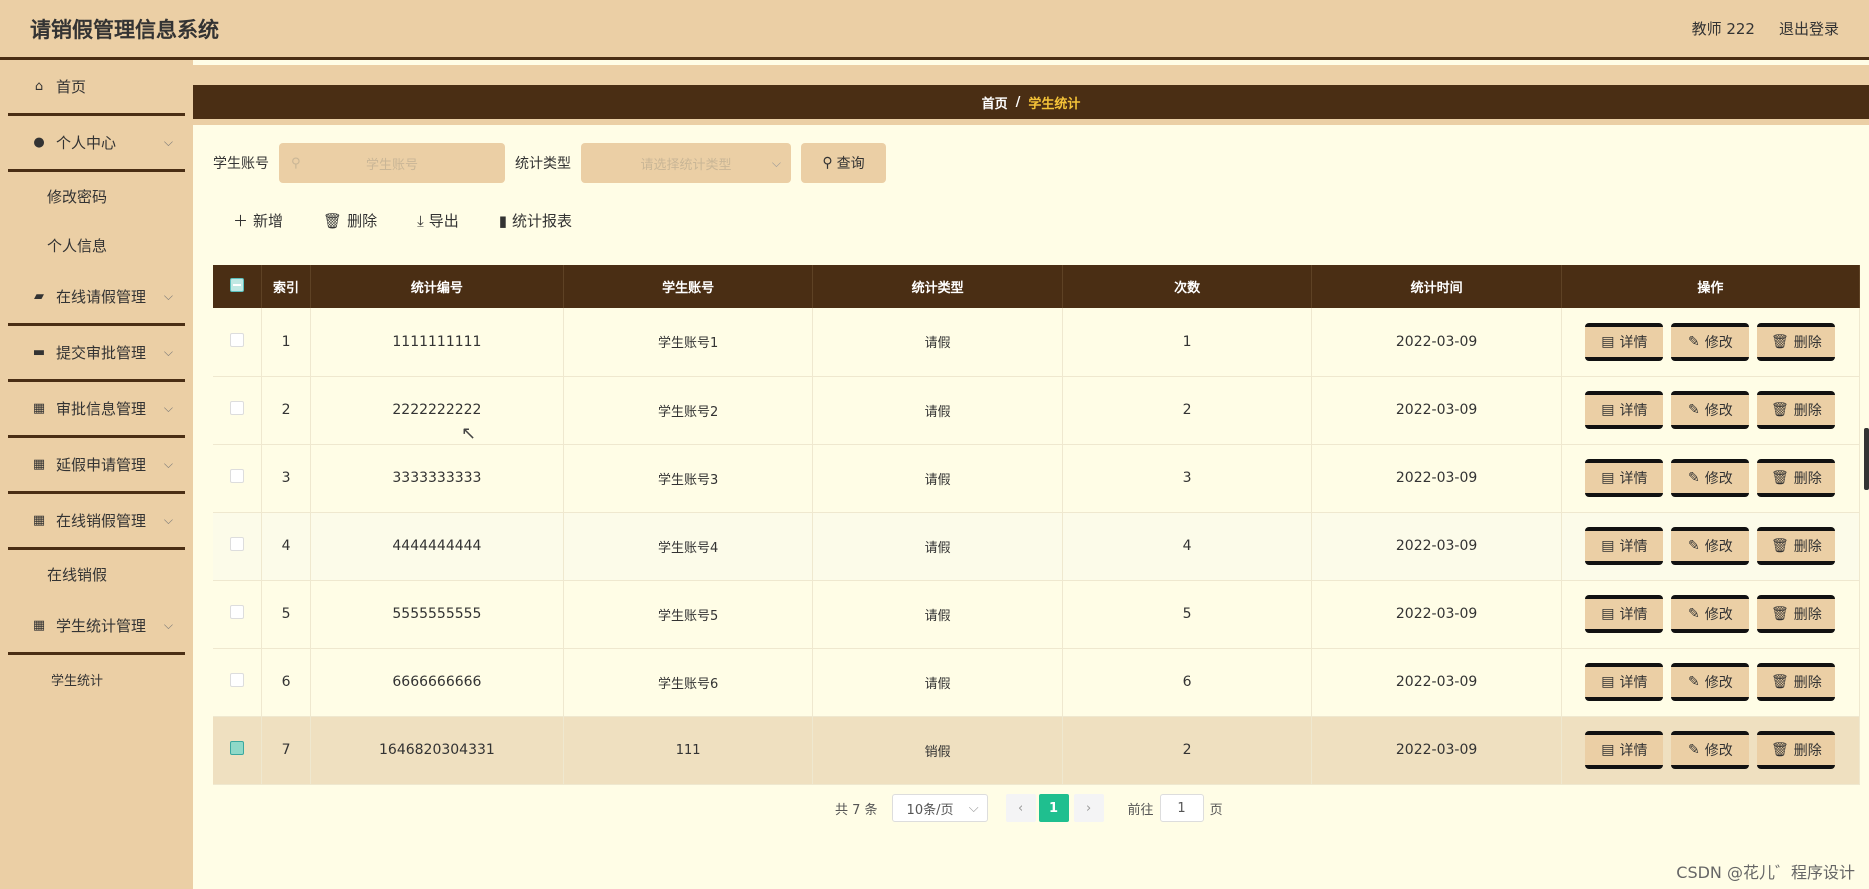  Describe the element at coordinates (286, 546) in the screenshot. I see `cell-index: 4` at that location.